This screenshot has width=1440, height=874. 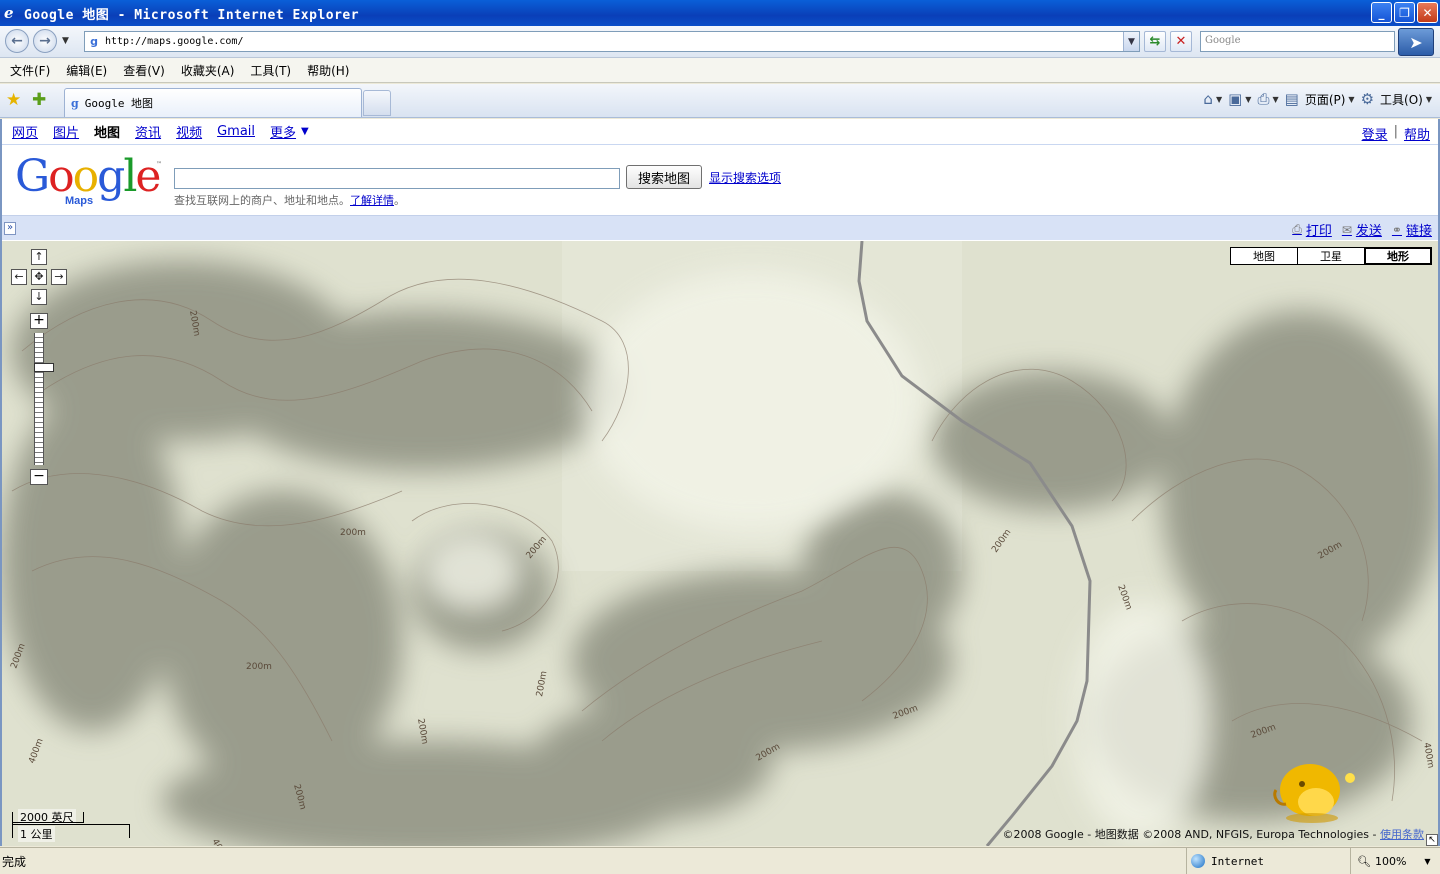 I want to click on zoom-dropdown-icon: ▼, so click(x=1427, y=861).